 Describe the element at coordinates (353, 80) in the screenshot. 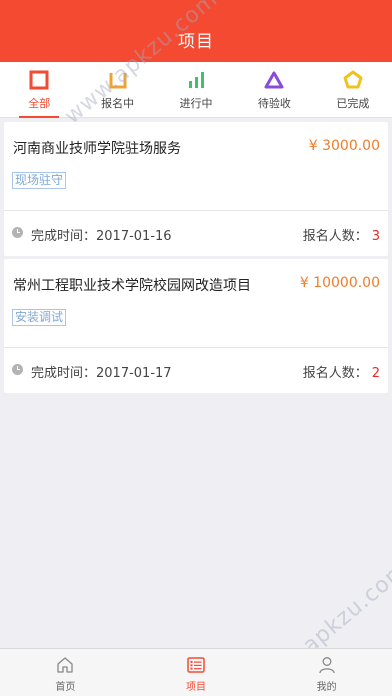

I see `pentagon-icon` at that location.